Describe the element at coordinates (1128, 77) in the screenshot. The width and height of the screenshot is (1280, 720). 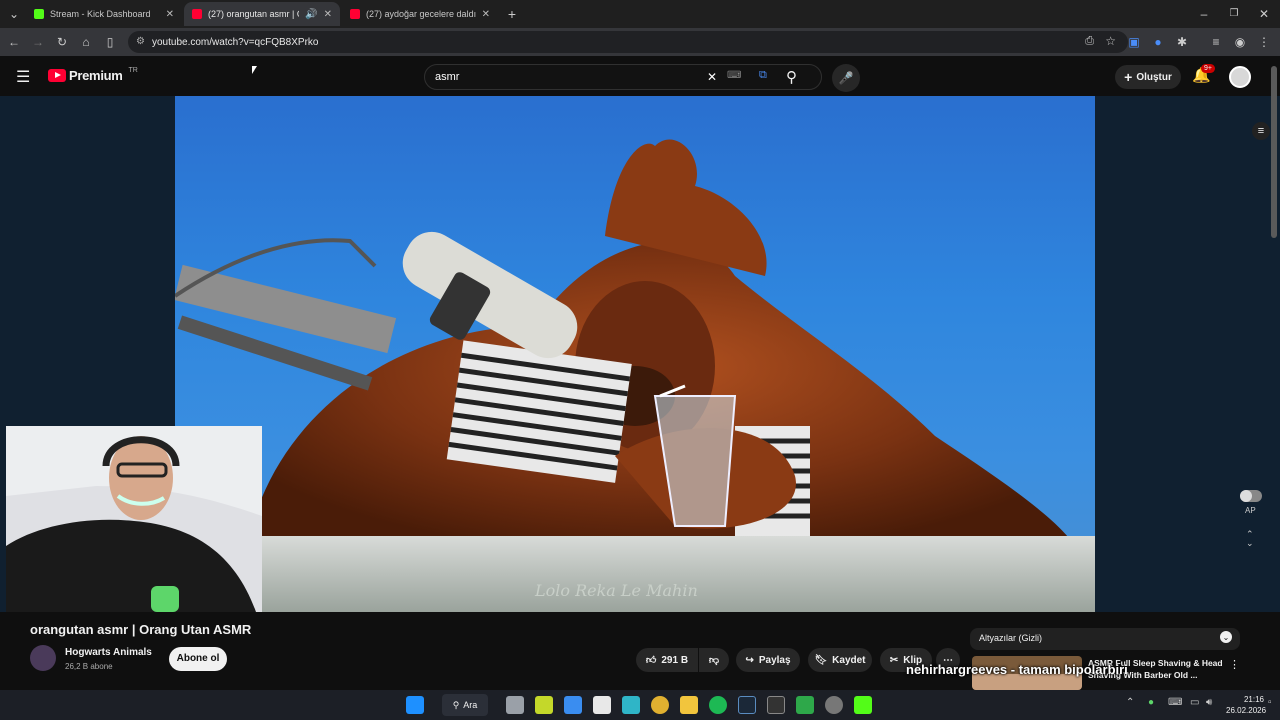
I see `plus-icon: +` at that location.